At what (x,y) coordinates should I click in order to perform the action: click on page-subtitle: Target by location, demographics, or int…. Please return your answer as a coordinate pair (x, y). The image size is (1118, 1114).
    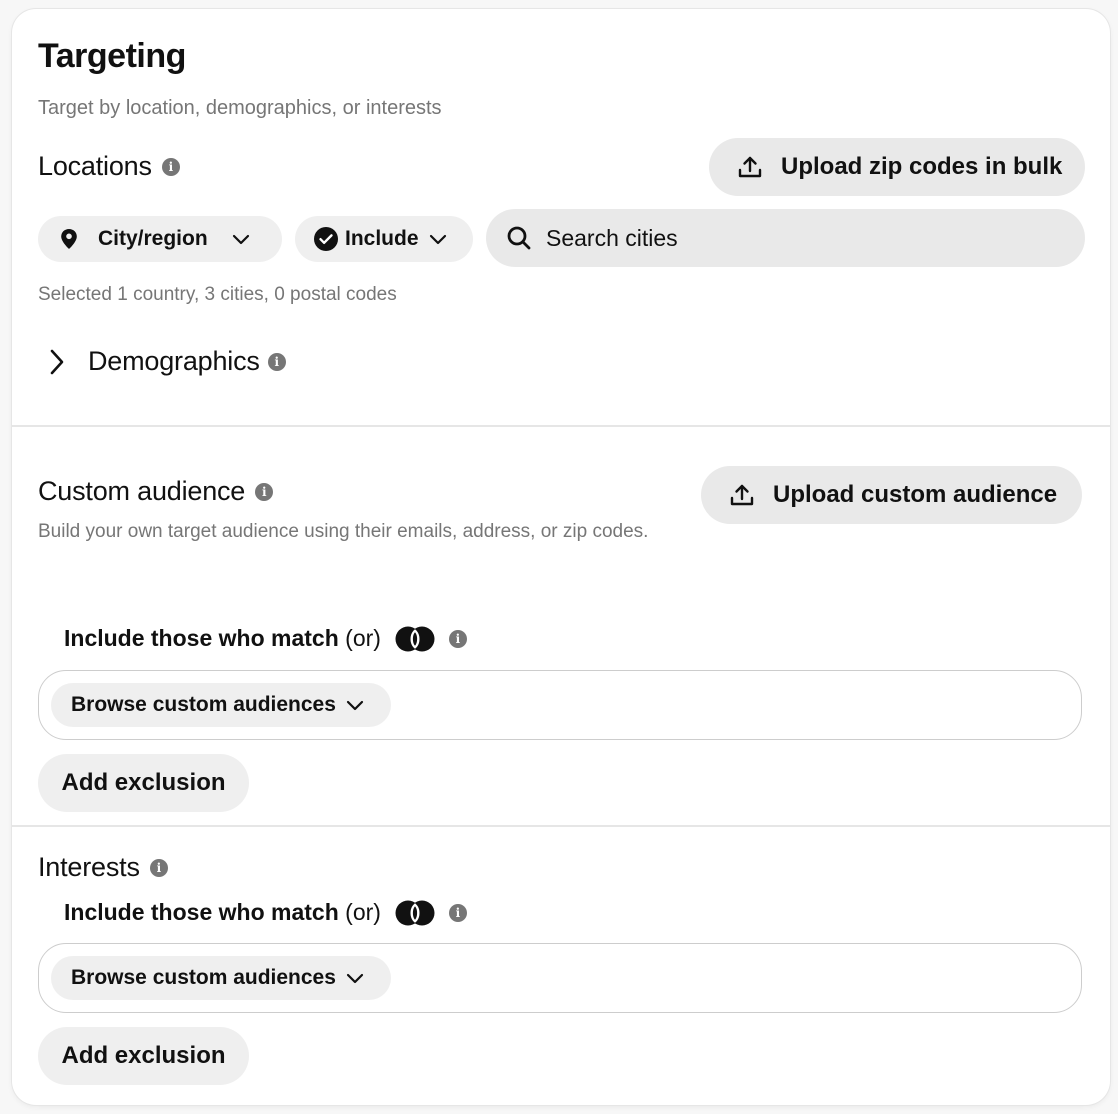
    Looking at the image, I should click on (240, 108).